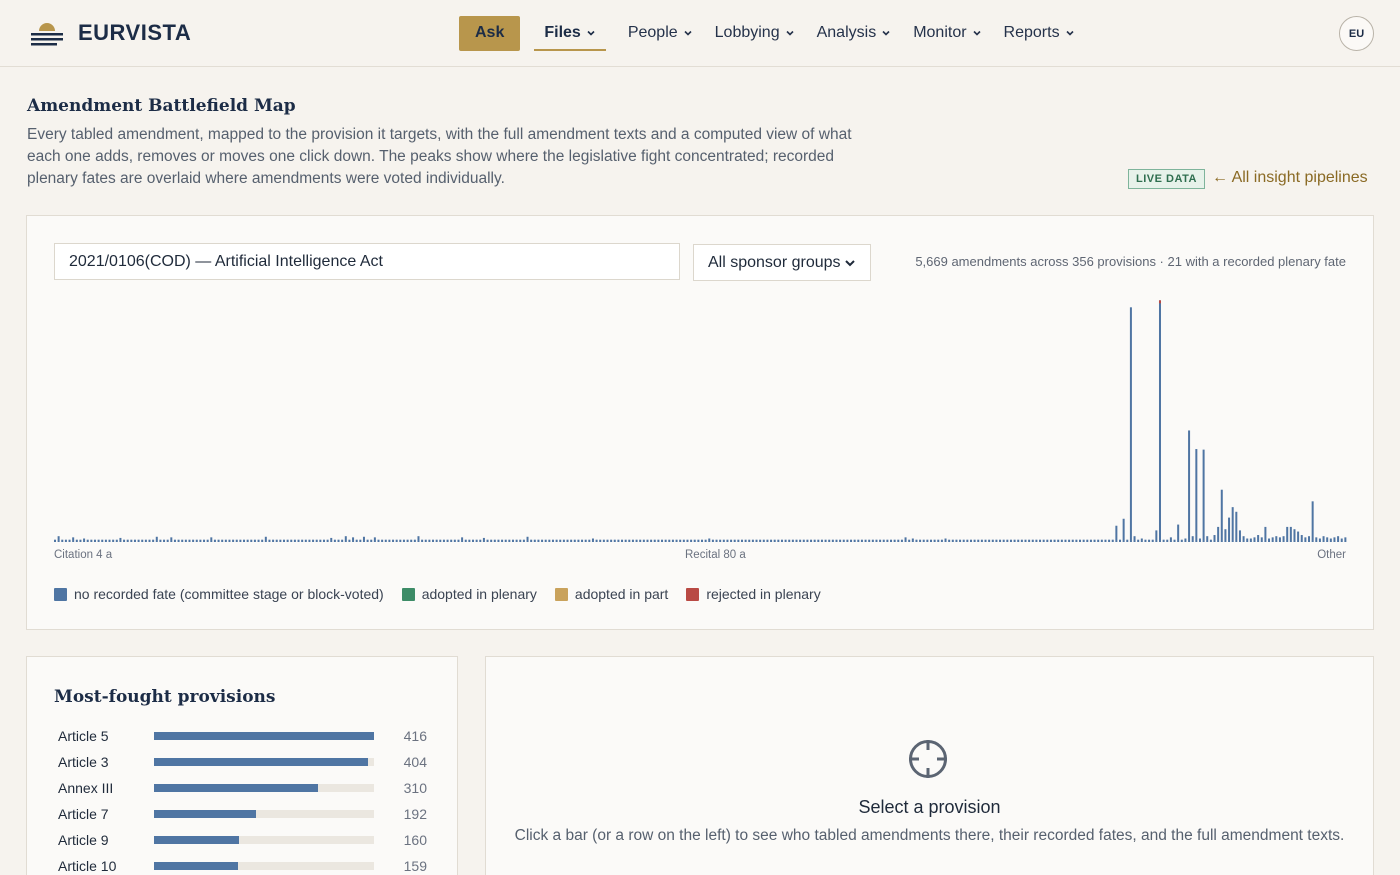  What do you see at coordinates (1039, 33) in the screenshot?
I see `nav-reports: Reports` at bounding box center [1039, 33].